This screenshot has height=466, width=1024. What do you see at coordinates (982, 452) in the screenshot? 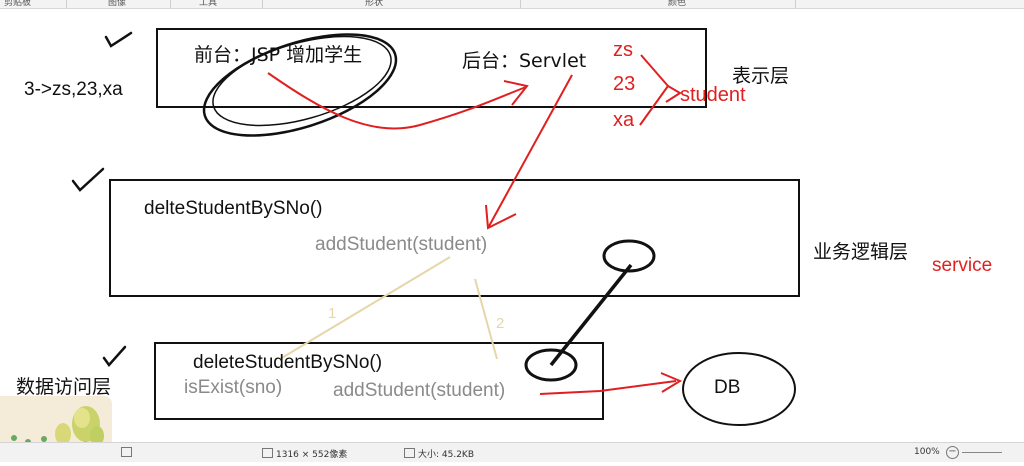
I see `zoom-slider` at bounding box center [982, 452].